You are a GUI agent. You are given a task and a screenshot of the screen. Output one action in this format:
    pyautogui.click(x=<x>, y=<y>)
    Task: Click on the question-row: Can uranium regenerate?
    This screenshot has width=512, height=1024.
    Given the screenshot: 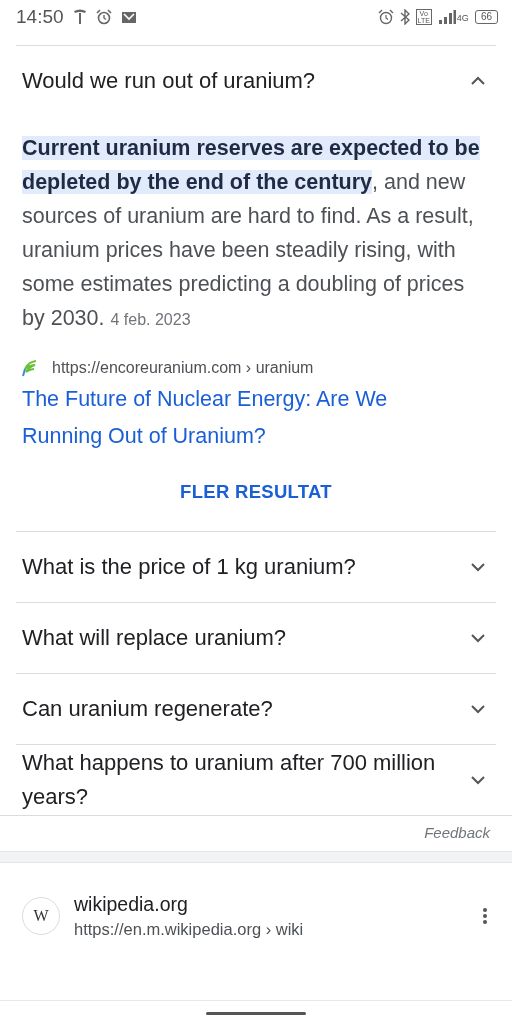 What is the action you would take?
    pyautogui.click(x=256, y=709)
    